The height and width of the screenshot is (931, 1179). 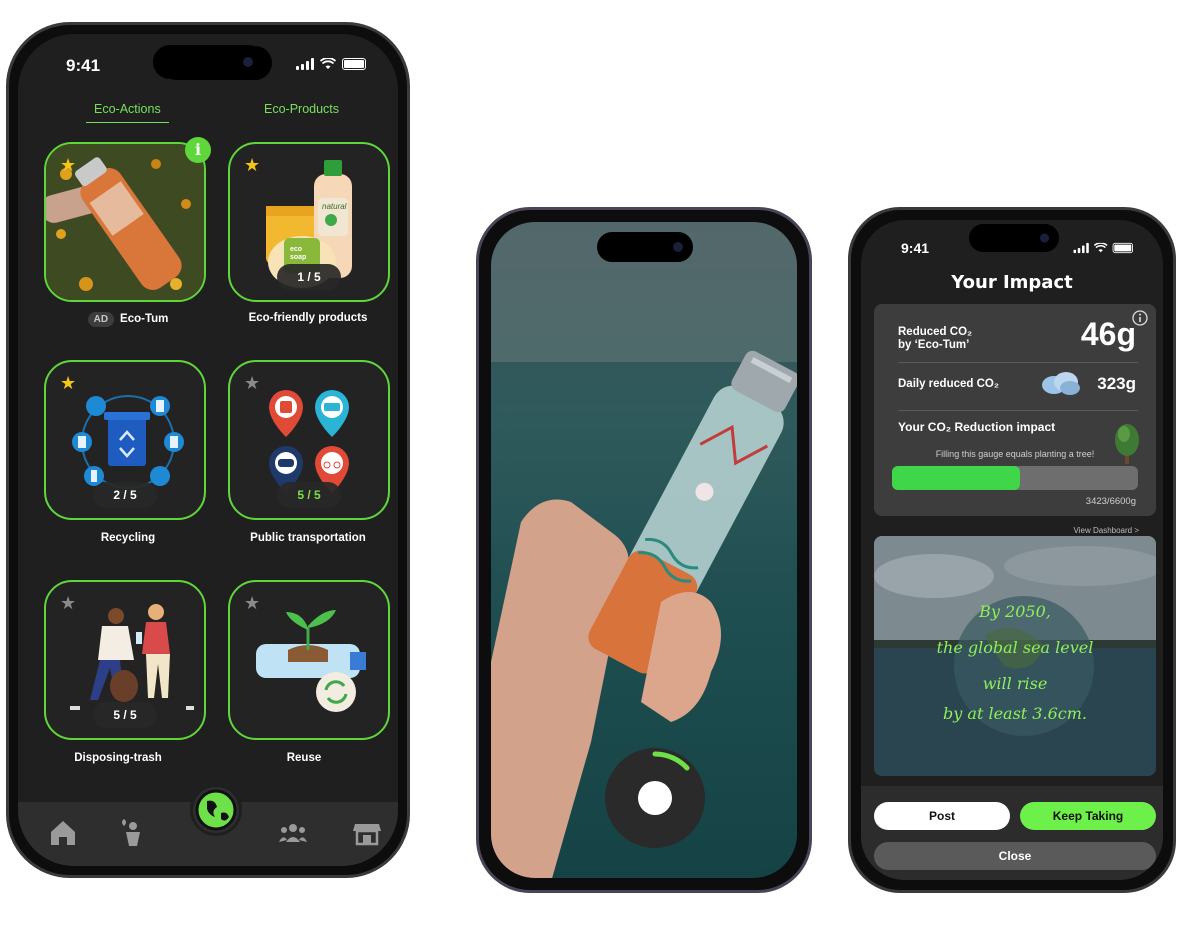 I want to click on card-label-eco-tum: AD Eco-Tum, so click(x=128, y=319).